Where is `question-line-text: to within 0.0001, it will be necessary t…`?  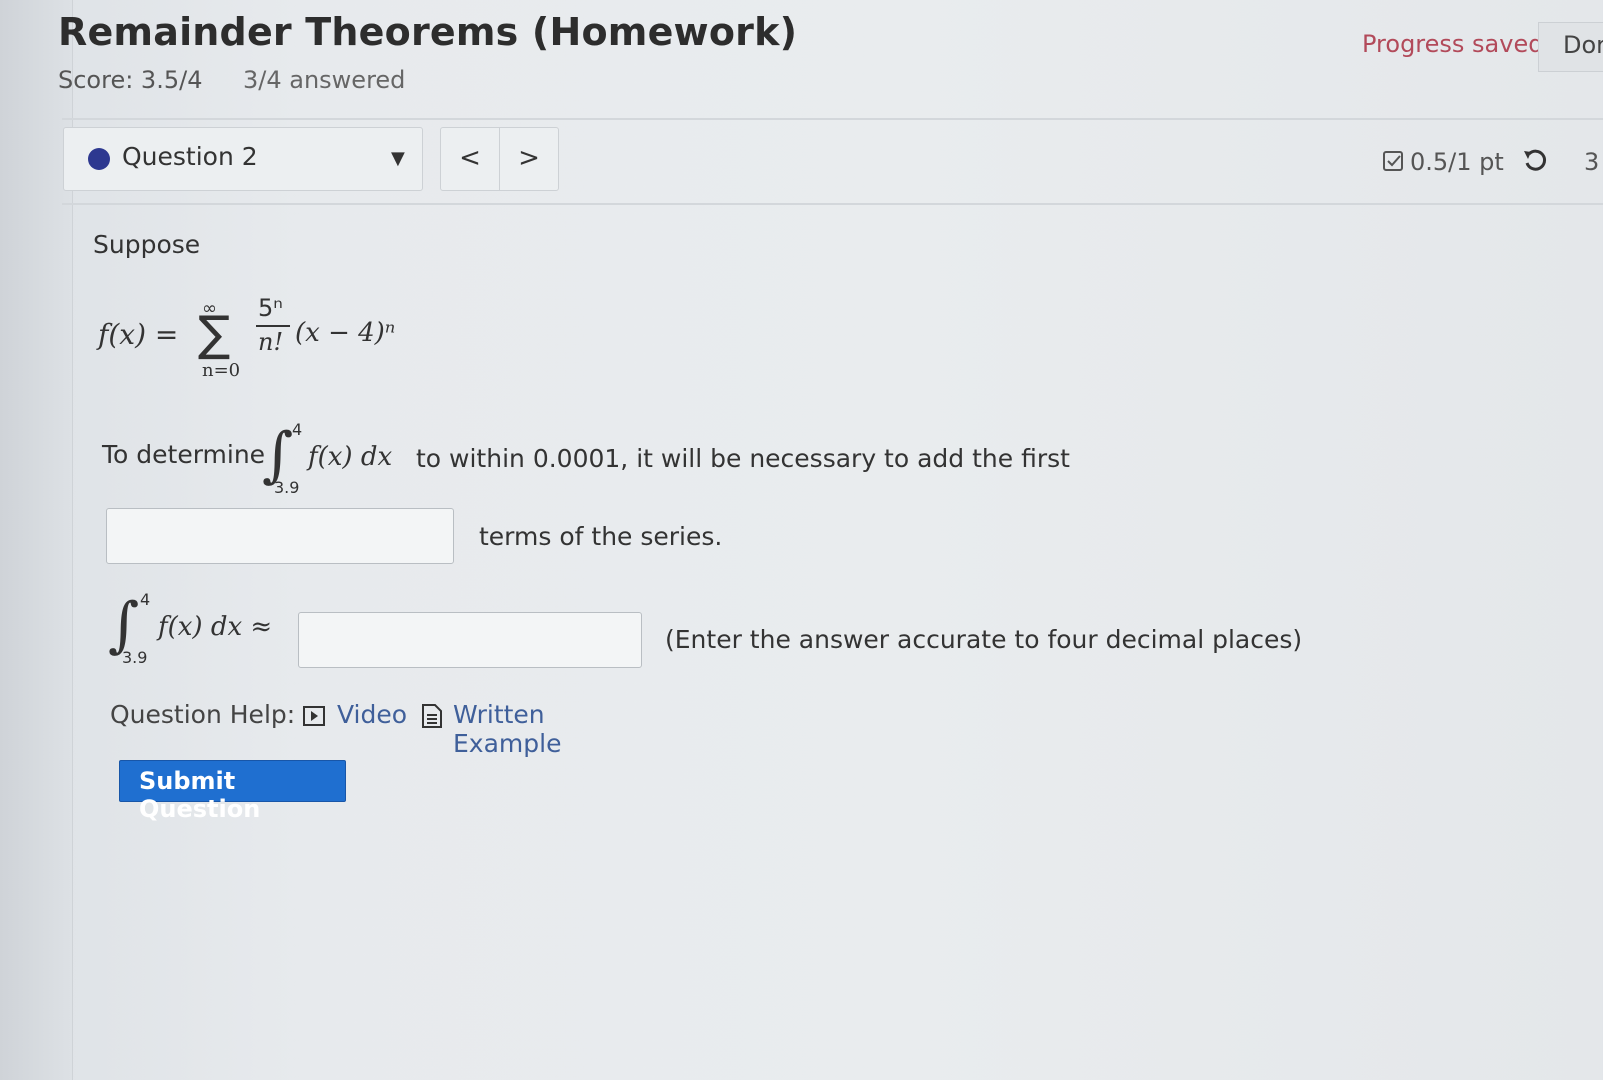 question-line-text: to within 0.0001, it will be necessary t… is located at coordinates (743, 458).